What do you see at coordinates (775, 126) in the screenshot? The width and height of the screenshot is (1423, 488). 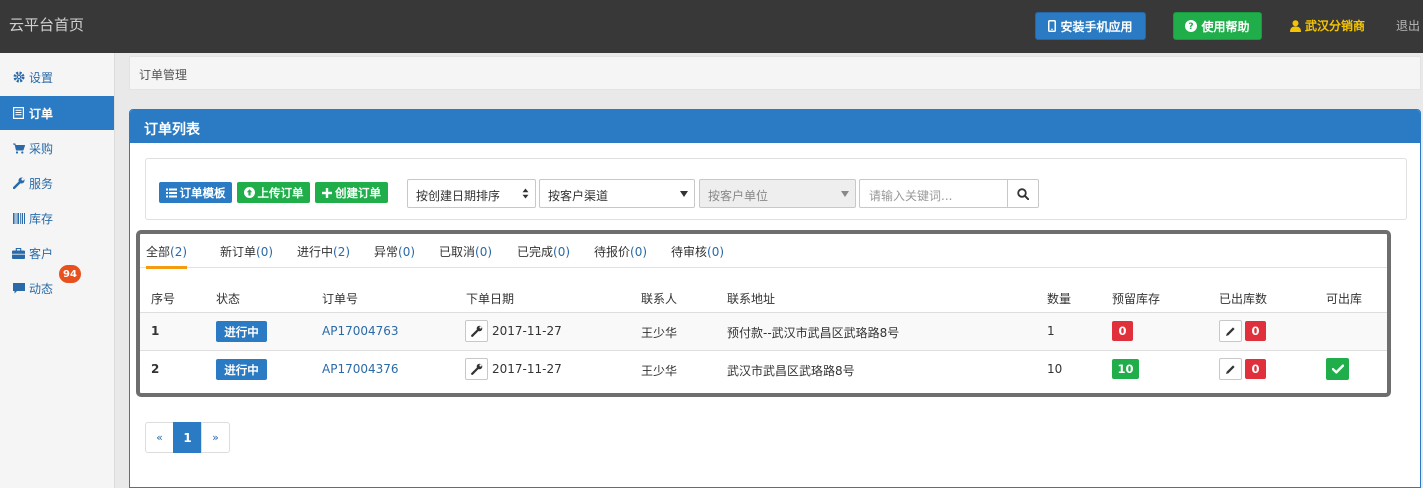 I see `panel-title: 订单列表` at bounding box center [775, 126].